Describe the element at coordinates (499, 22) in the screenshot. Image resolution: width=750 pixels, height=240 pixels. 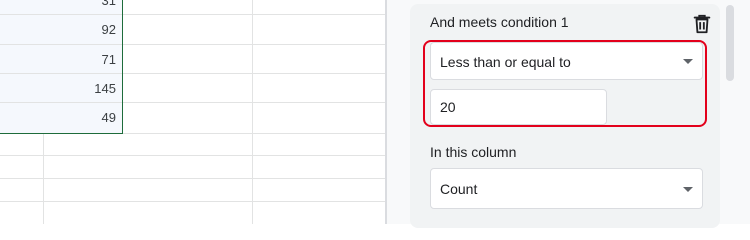
I see `condition-title: And meets condition 1` at that location.